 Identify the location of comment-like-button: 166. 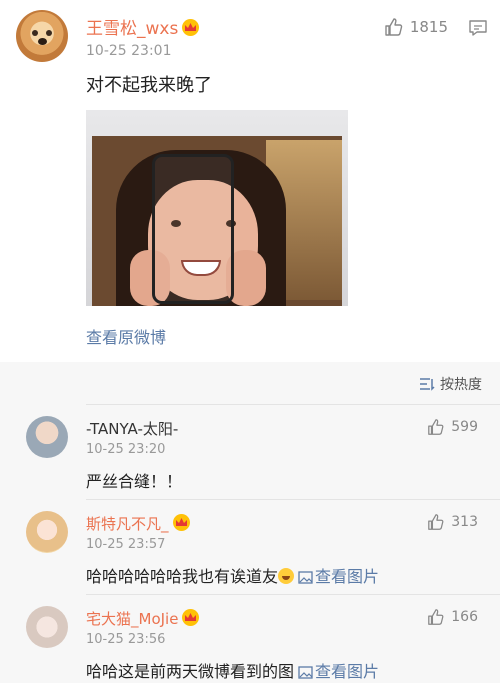
(452, 617).